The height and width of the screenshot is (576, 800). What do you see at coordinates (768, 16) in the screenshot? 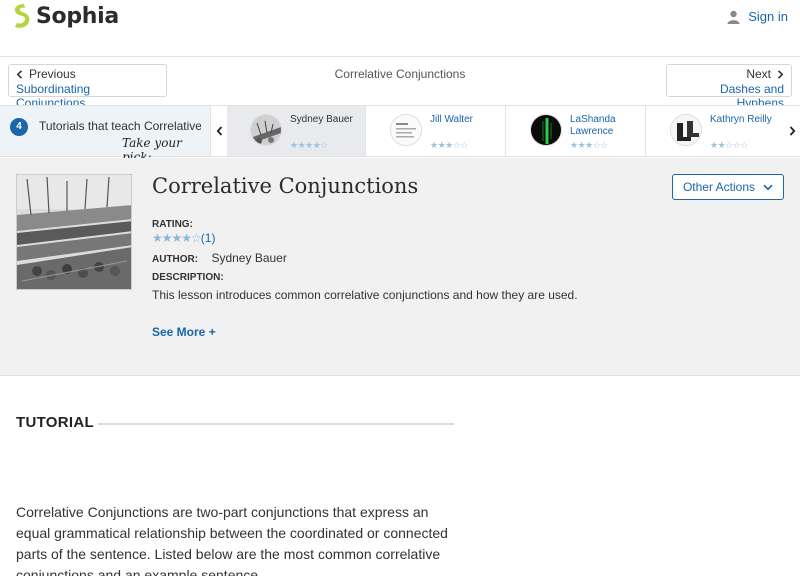
I see `sign-in-label: Sign in` at bounding box center [768, 16].